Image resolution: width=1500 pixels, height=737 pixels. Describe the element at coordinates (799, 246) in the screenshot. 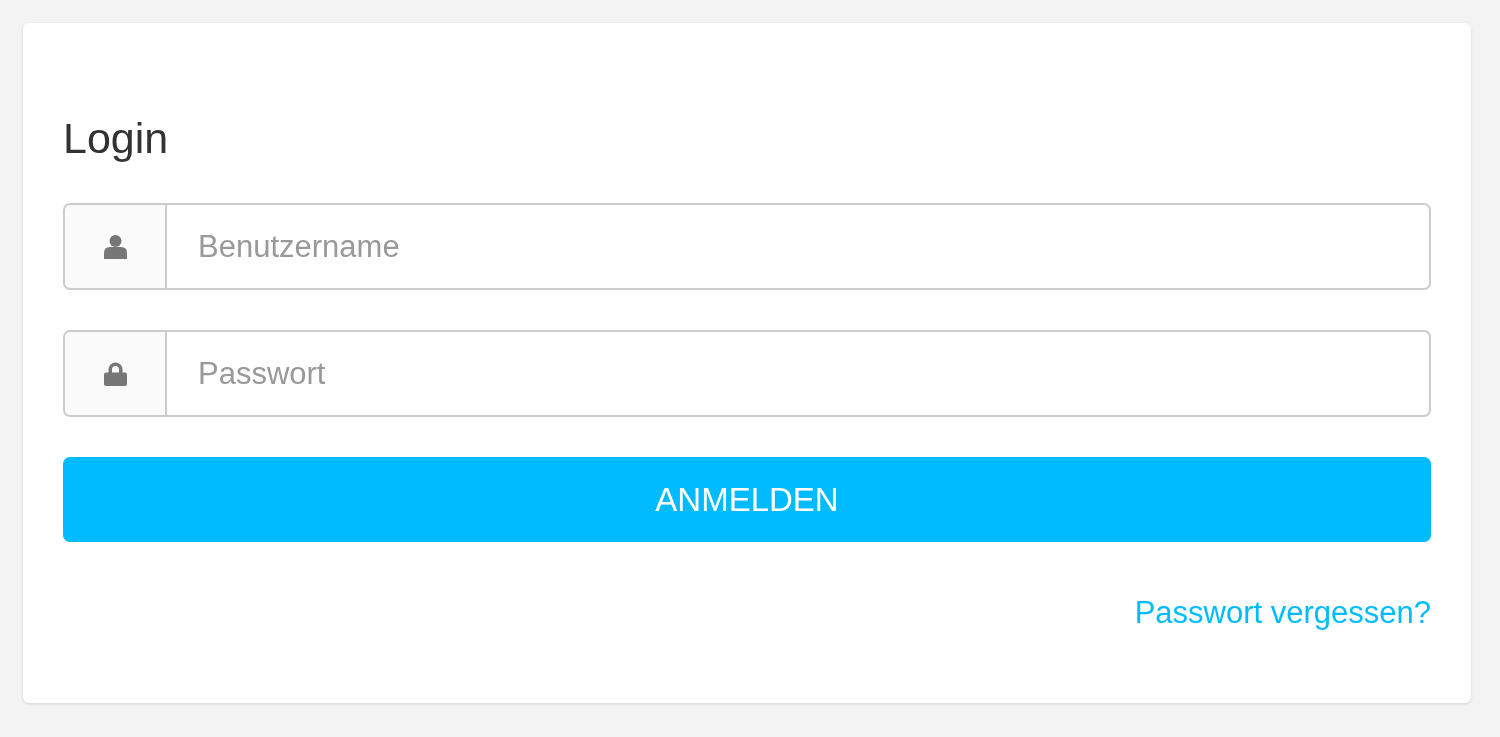

I see `username-field: Benutzername` at that location.